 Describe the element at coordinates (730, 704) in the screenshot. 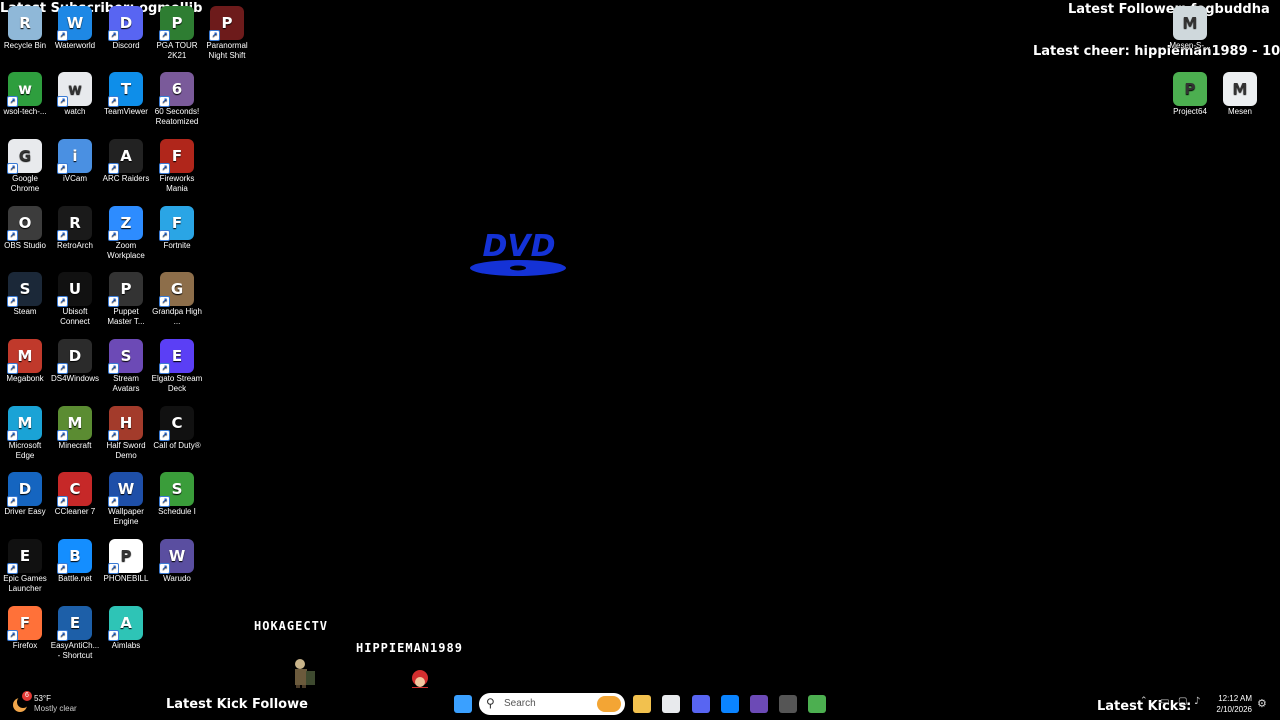

I see `taskbar-store-icon` at that location.